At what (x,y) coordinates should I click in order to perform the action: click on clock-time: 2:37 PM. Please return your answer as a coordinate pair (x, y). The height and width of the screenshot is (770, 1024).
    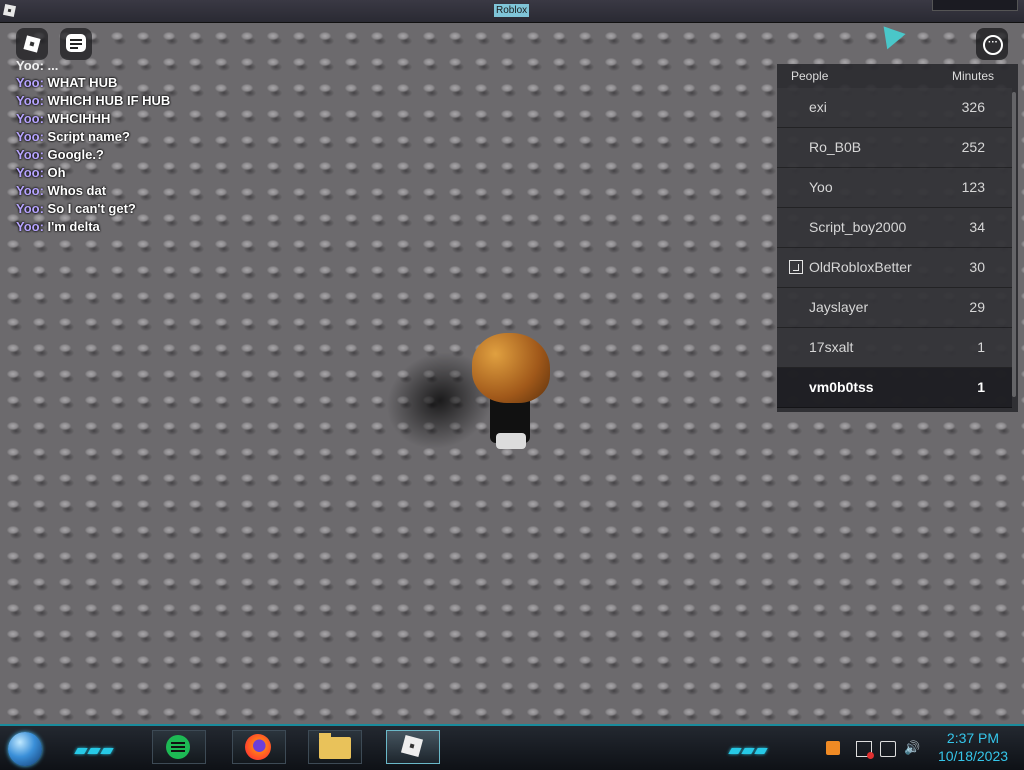
    Looking at the image, I should click on (973, 738).